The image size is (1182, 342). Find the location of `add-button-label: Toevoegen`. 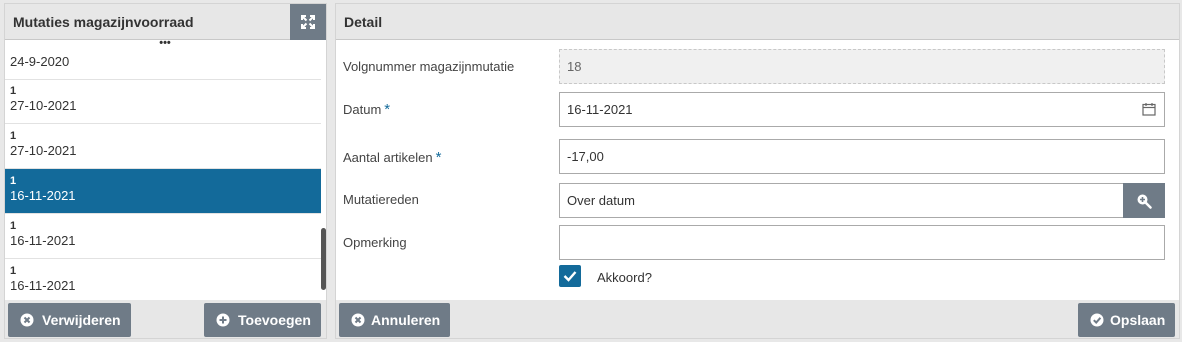

add-button-label: Toevoegen is located at coordinates (274, 320).